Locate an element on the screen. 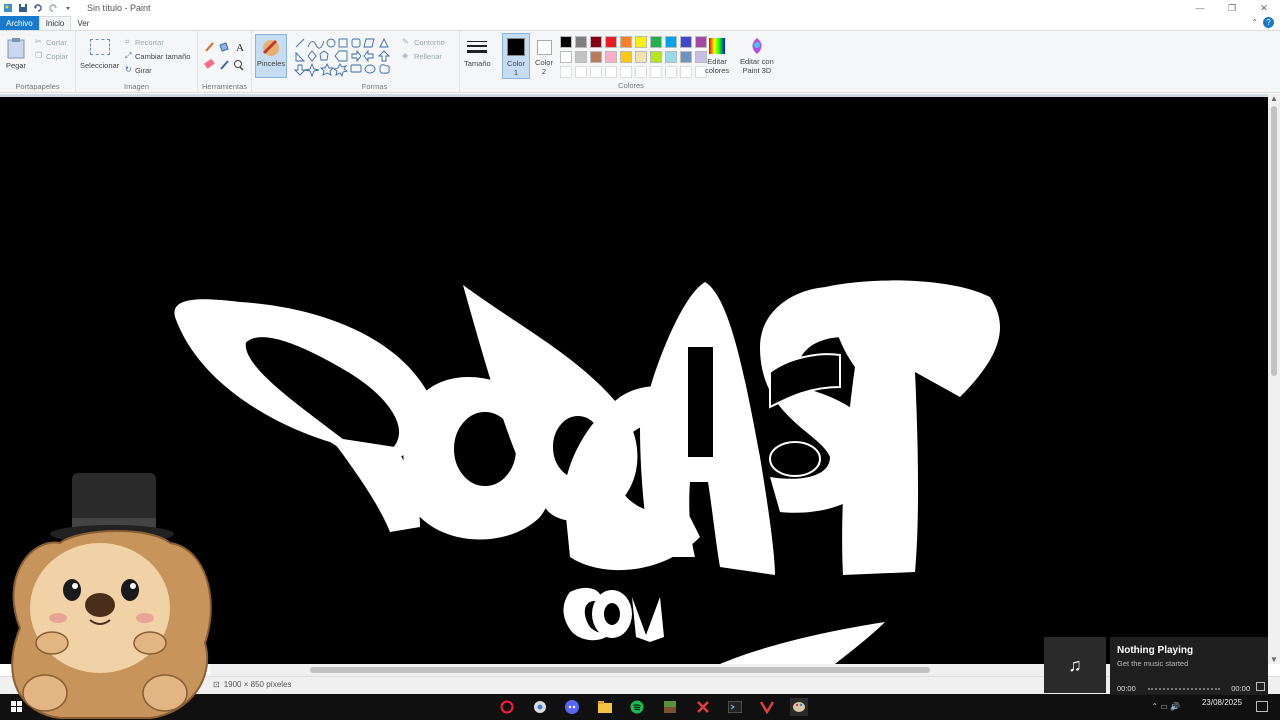  tab-view: Ver is located at coordinates (83, 23).